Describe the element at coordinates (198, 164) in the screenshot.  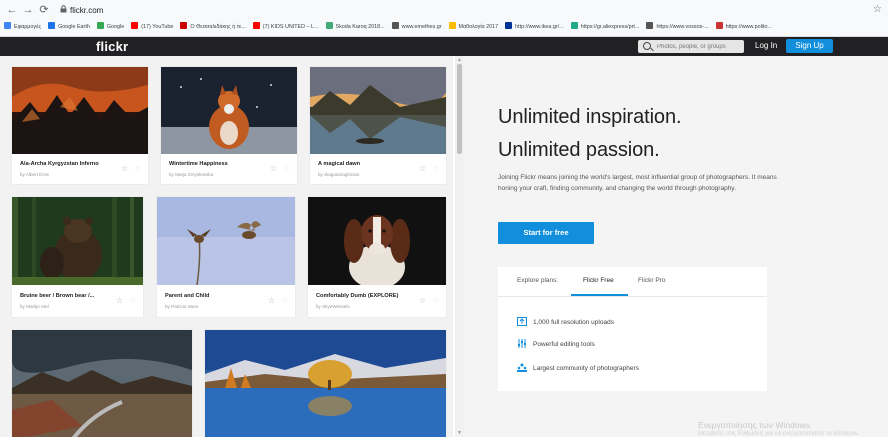
I see `photo-title: Wintertime Happiness` at that location.